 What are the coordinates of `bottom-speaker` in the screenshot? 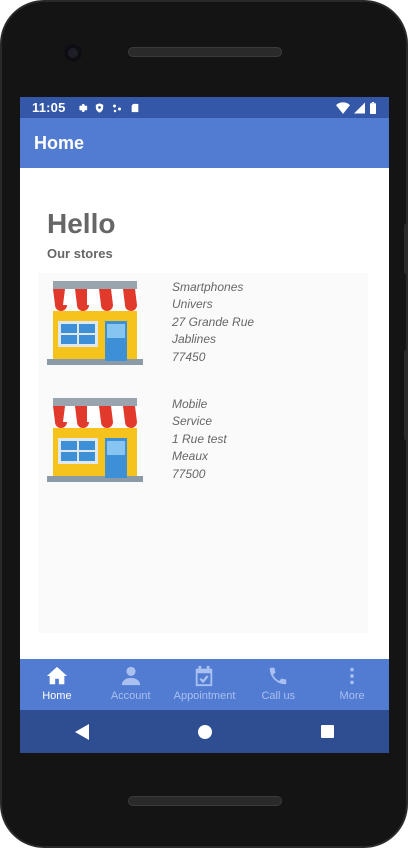 It's located at (205, 801).